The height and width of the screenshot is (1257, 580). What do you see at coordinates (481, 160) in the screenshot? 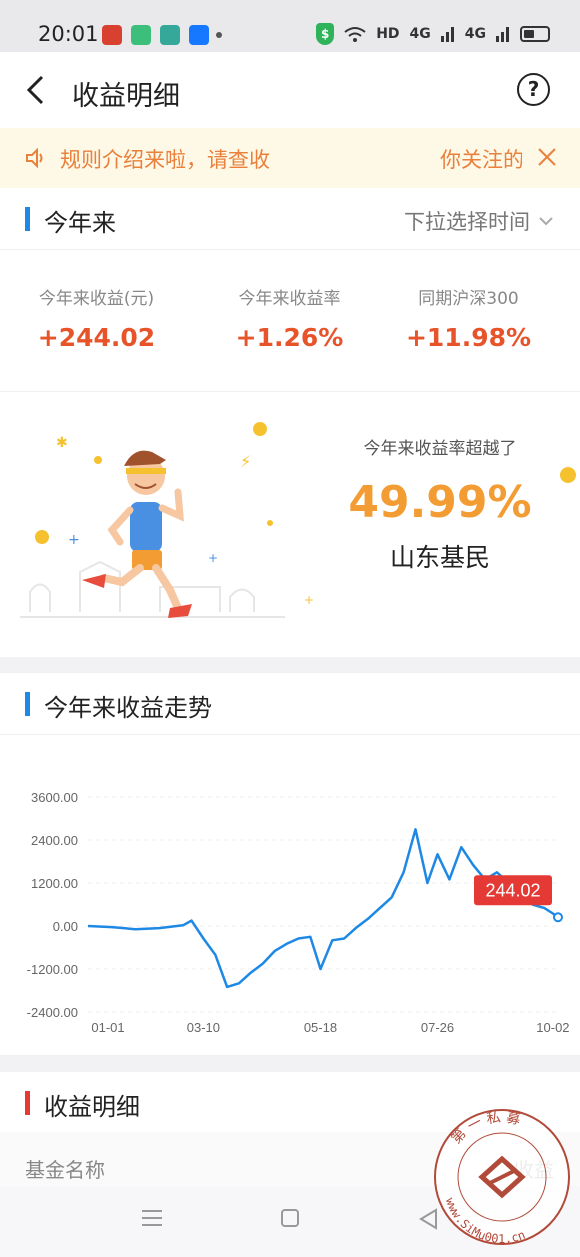
I see `notice-text-scrolling: 你关注的` at bounding box center [481, 160].